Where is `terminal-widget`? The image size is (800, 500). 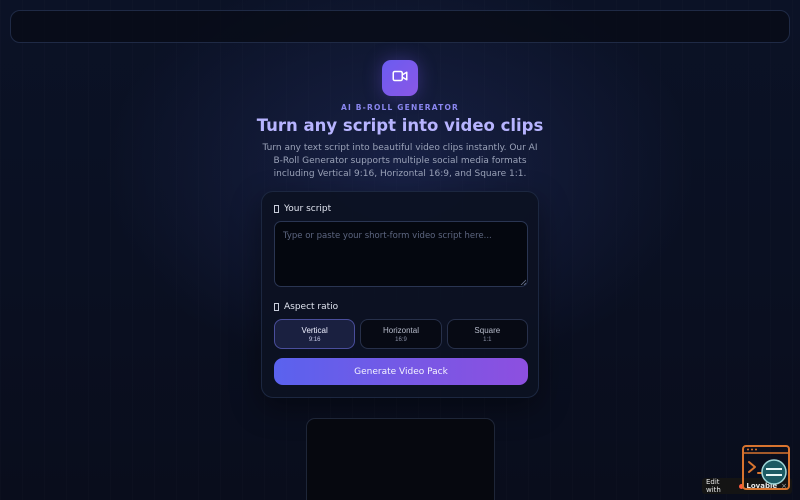 terminal-widget is located at coordinates (766, 467).